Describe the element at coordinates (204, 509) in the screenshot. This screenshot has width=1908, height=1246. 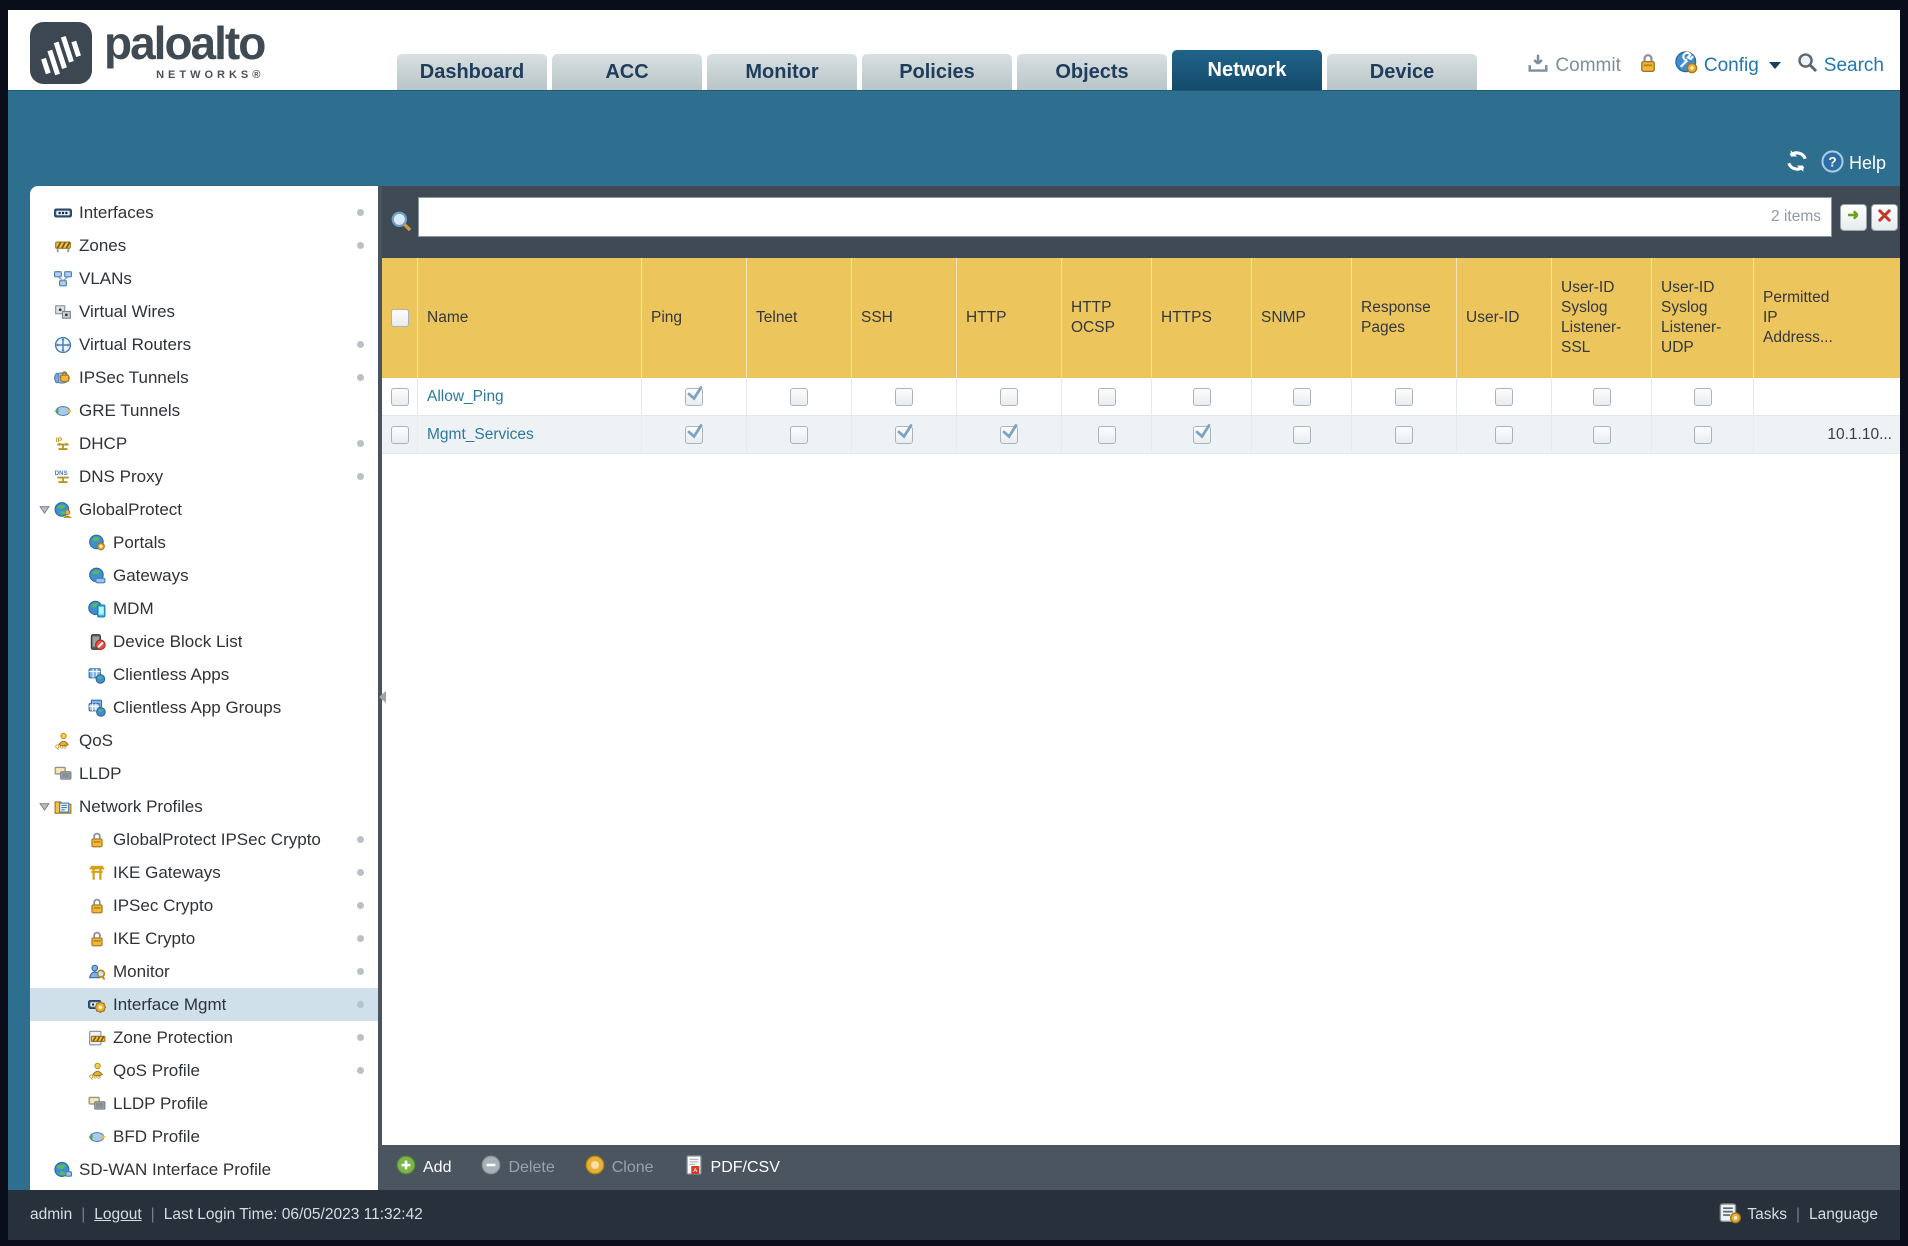
I see `sidebar-item-globalprotect: GlobalProtect` at that location.